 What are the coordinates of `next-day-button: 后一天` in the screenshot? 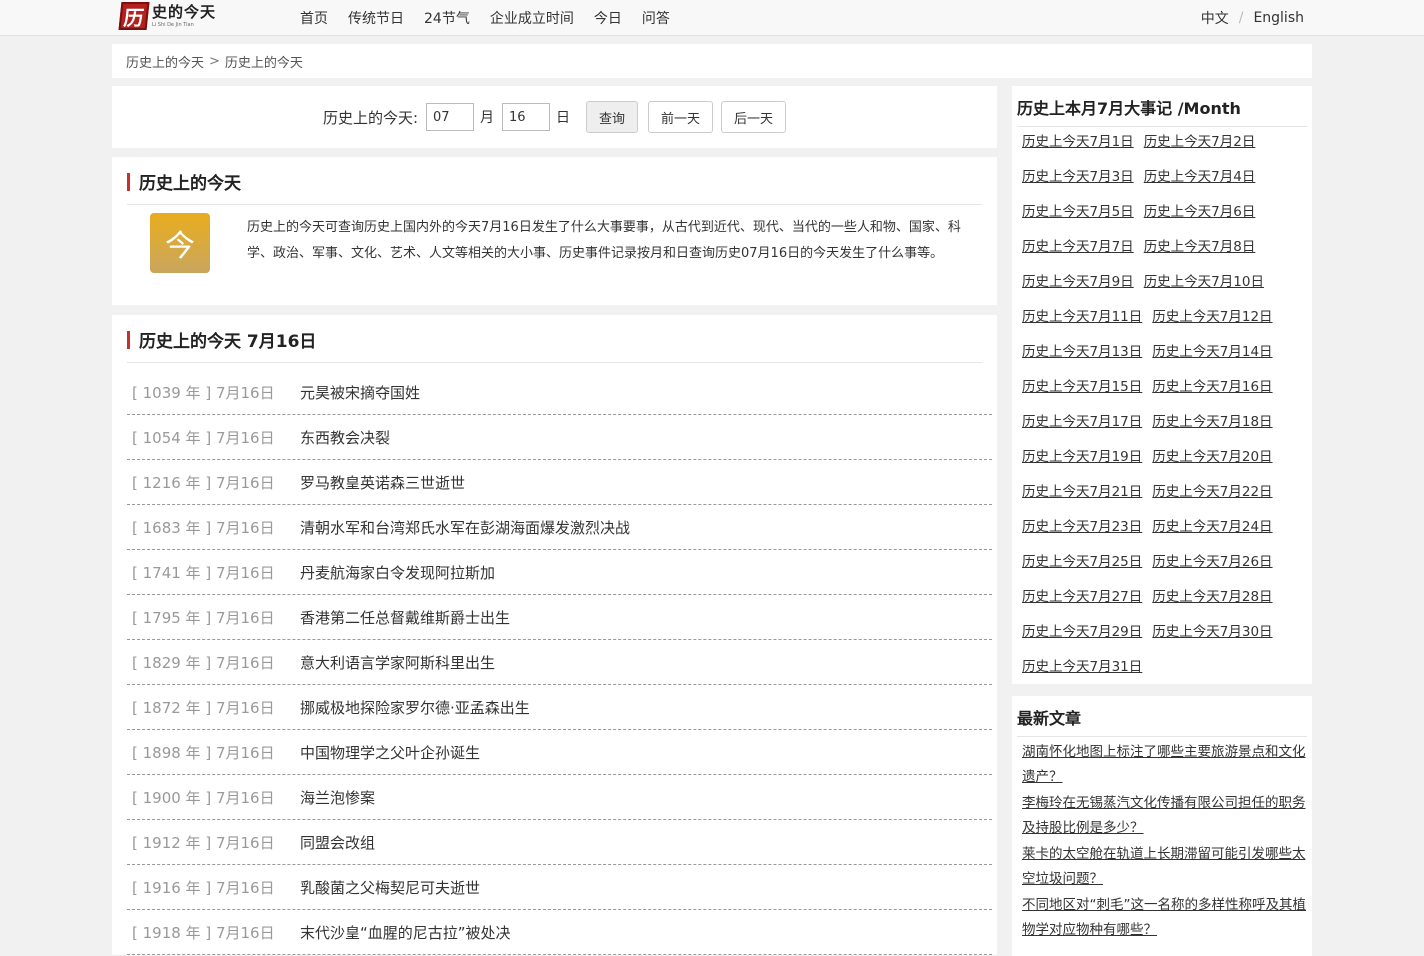 It's located at (754, 117).